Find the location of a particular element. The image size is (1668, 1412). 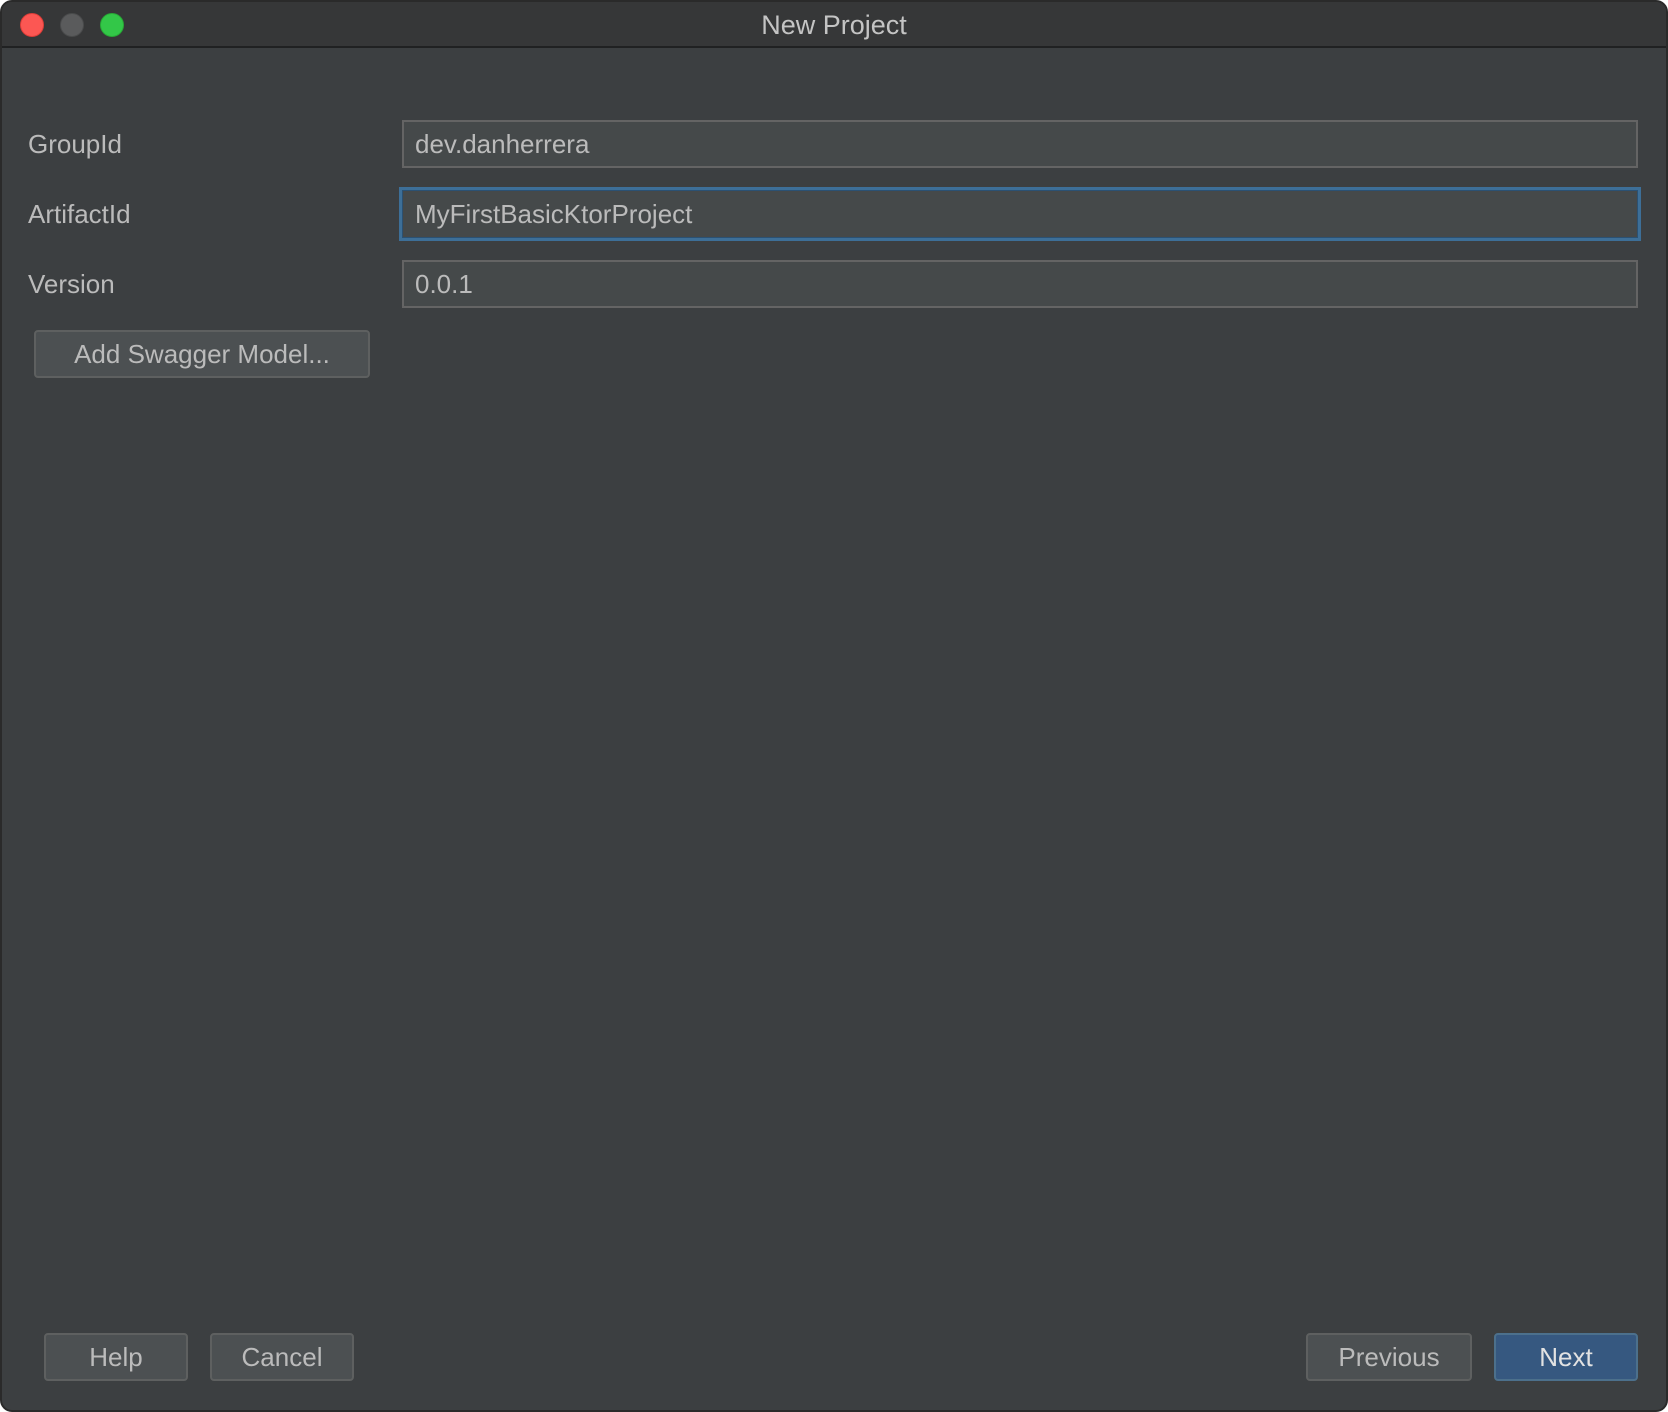

window-title: New Project is located at coordinates (834, 25).